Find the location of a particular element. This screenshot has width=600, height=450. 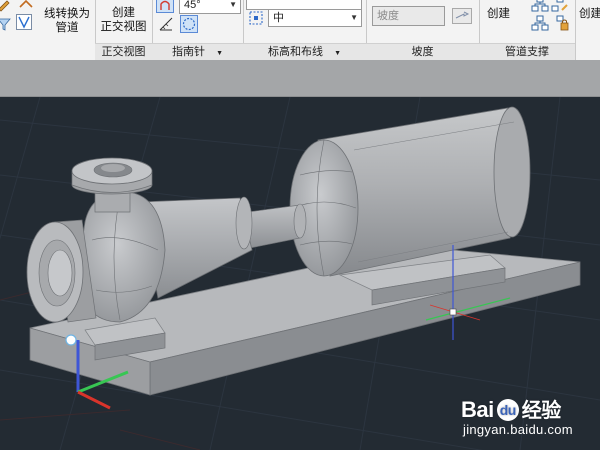

panel-slope: 坡度 坡度 is located at coordinates (423, 30).